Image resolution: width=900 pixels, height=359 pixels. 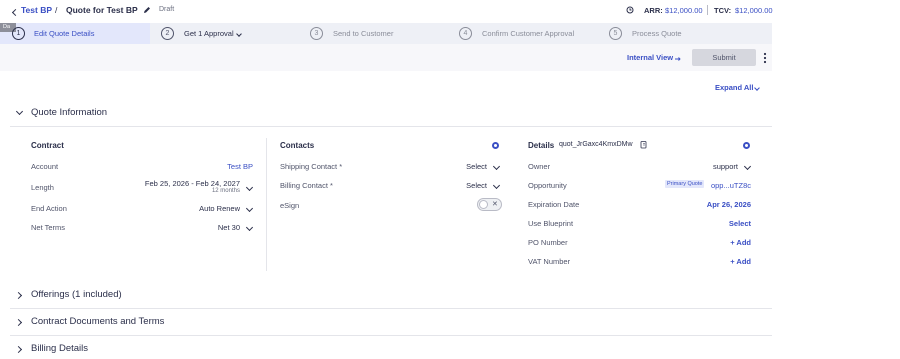 I want to click on internal-view-toggle: Internal View, so click(x=650, y=57).